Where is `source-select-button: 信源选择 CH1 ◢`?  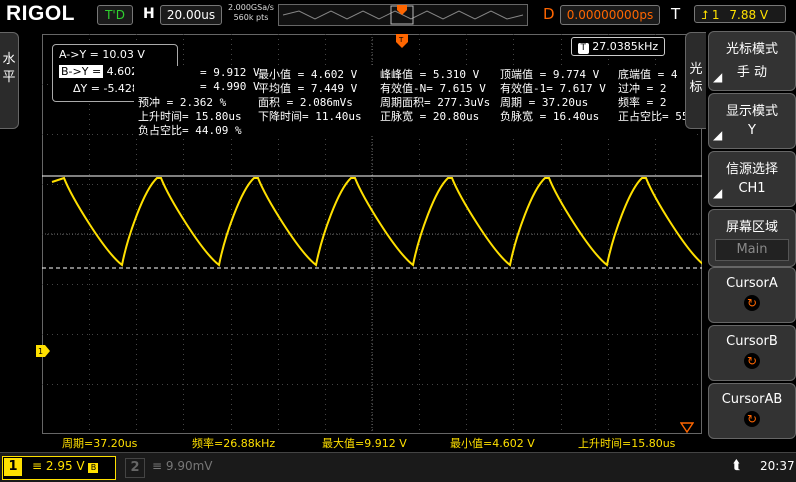
source-select-button: 信源选择 CH1 ◢ is located at coordinates (752, 179).